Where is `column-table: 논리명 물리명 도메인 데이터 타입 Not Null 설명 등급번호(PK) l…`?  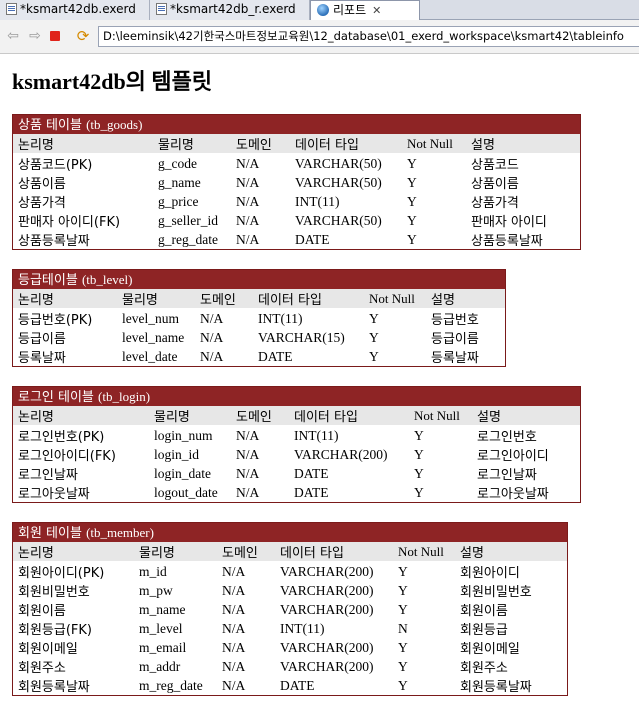
column-table: 논리명 물리명 도메인 데이터 타입 Not Null 설명 등급번호(PK) l… is located at coordinates (259, 327).